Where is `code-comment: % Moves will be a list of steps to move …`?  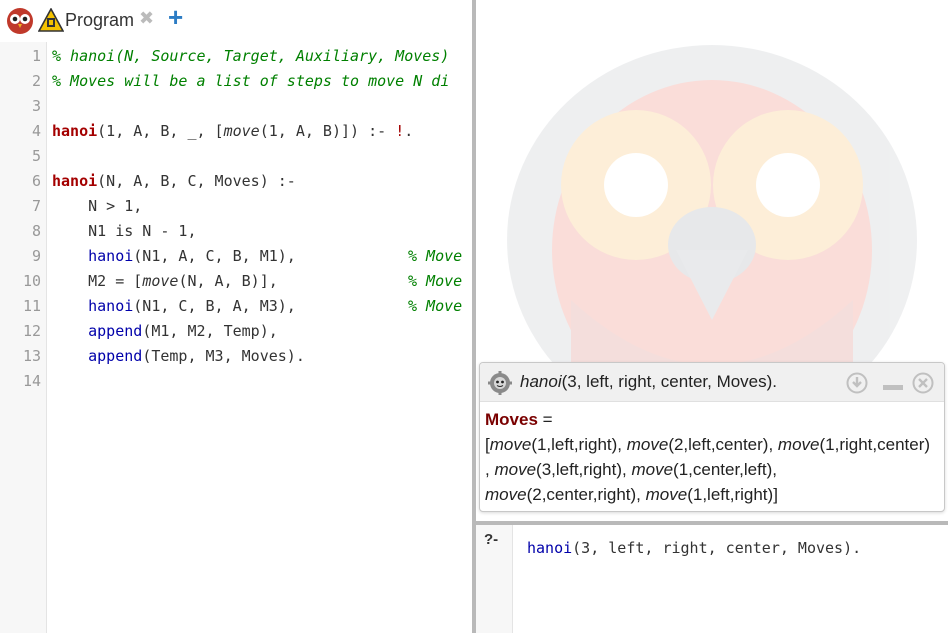 code-comment: % Moves will be a list of steps to move … is located at coordinates (251, 81).